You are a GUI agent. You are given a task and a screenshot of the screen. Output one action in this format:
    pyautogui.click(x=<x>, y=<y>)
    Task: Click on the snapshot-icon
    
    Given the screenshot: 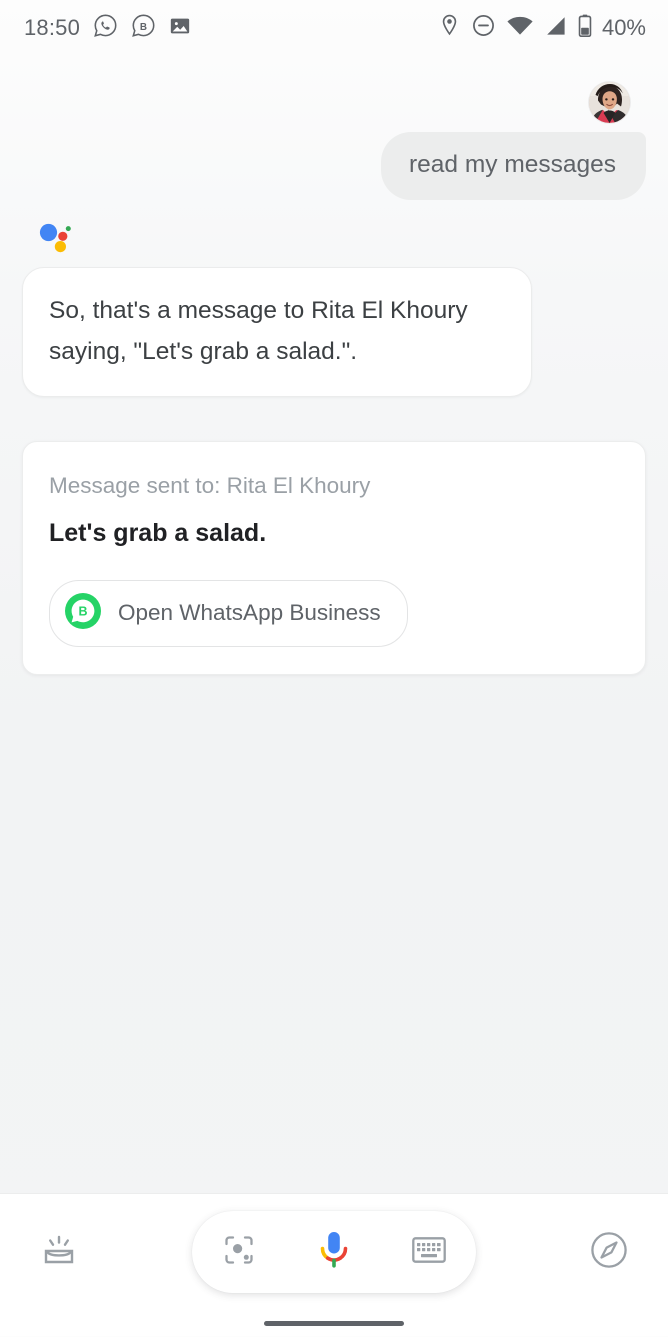 What is the action you would take?
    pyautogui.click(x=59, y=1252)
    